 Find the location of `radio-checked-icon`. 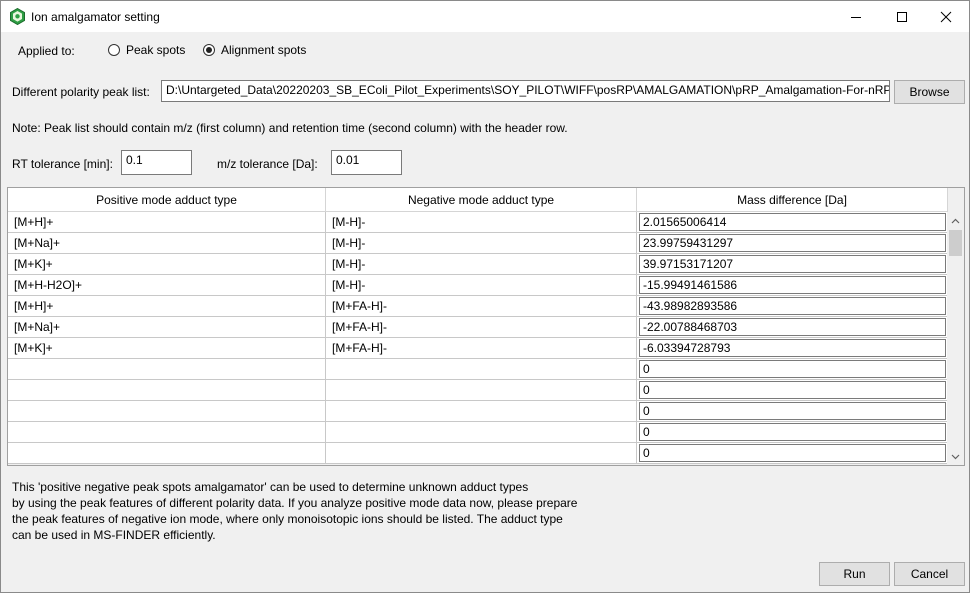

radio-checked-icon is located at coordinates (209, 50).